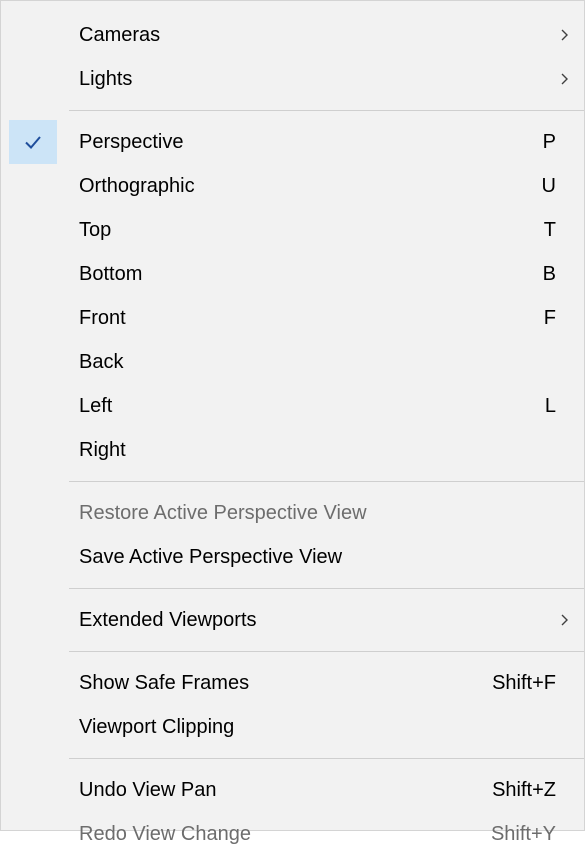 This screenshot has height=856, width=585. Describe the element at coordinates (95, 230) in the screenshot. I see `menu-item-label: Top` at that location.